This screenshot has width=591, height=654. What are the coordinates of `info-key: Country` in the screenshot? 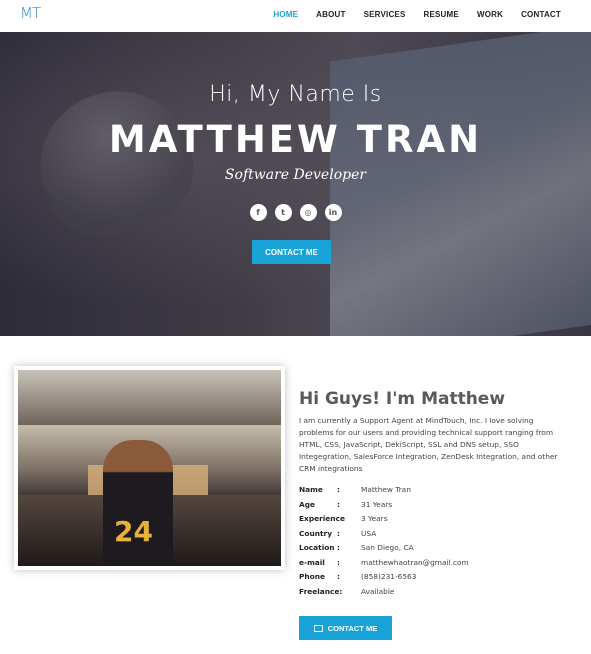 It's located at (316, 533).